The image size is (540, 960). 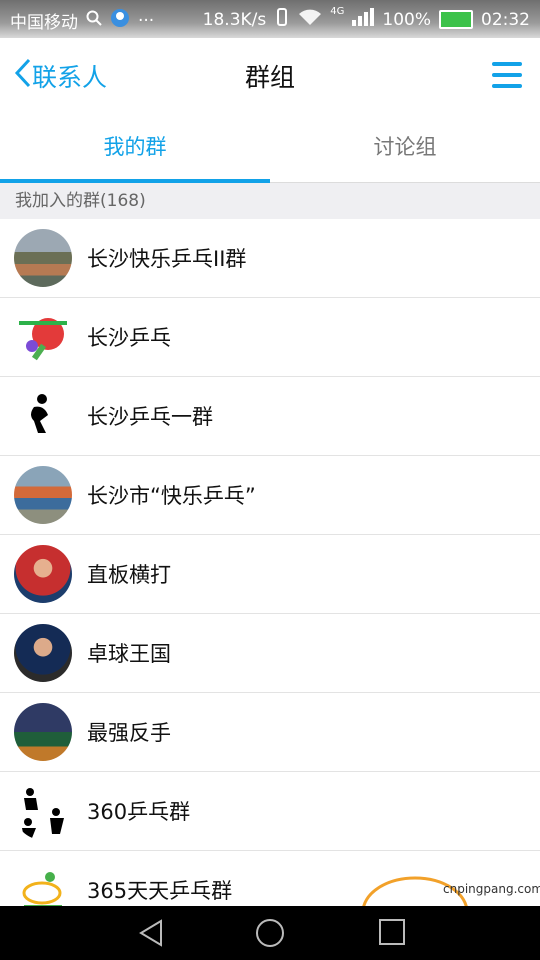 I want to click on group-name: 卓球王国, so click(x=129, y=654).